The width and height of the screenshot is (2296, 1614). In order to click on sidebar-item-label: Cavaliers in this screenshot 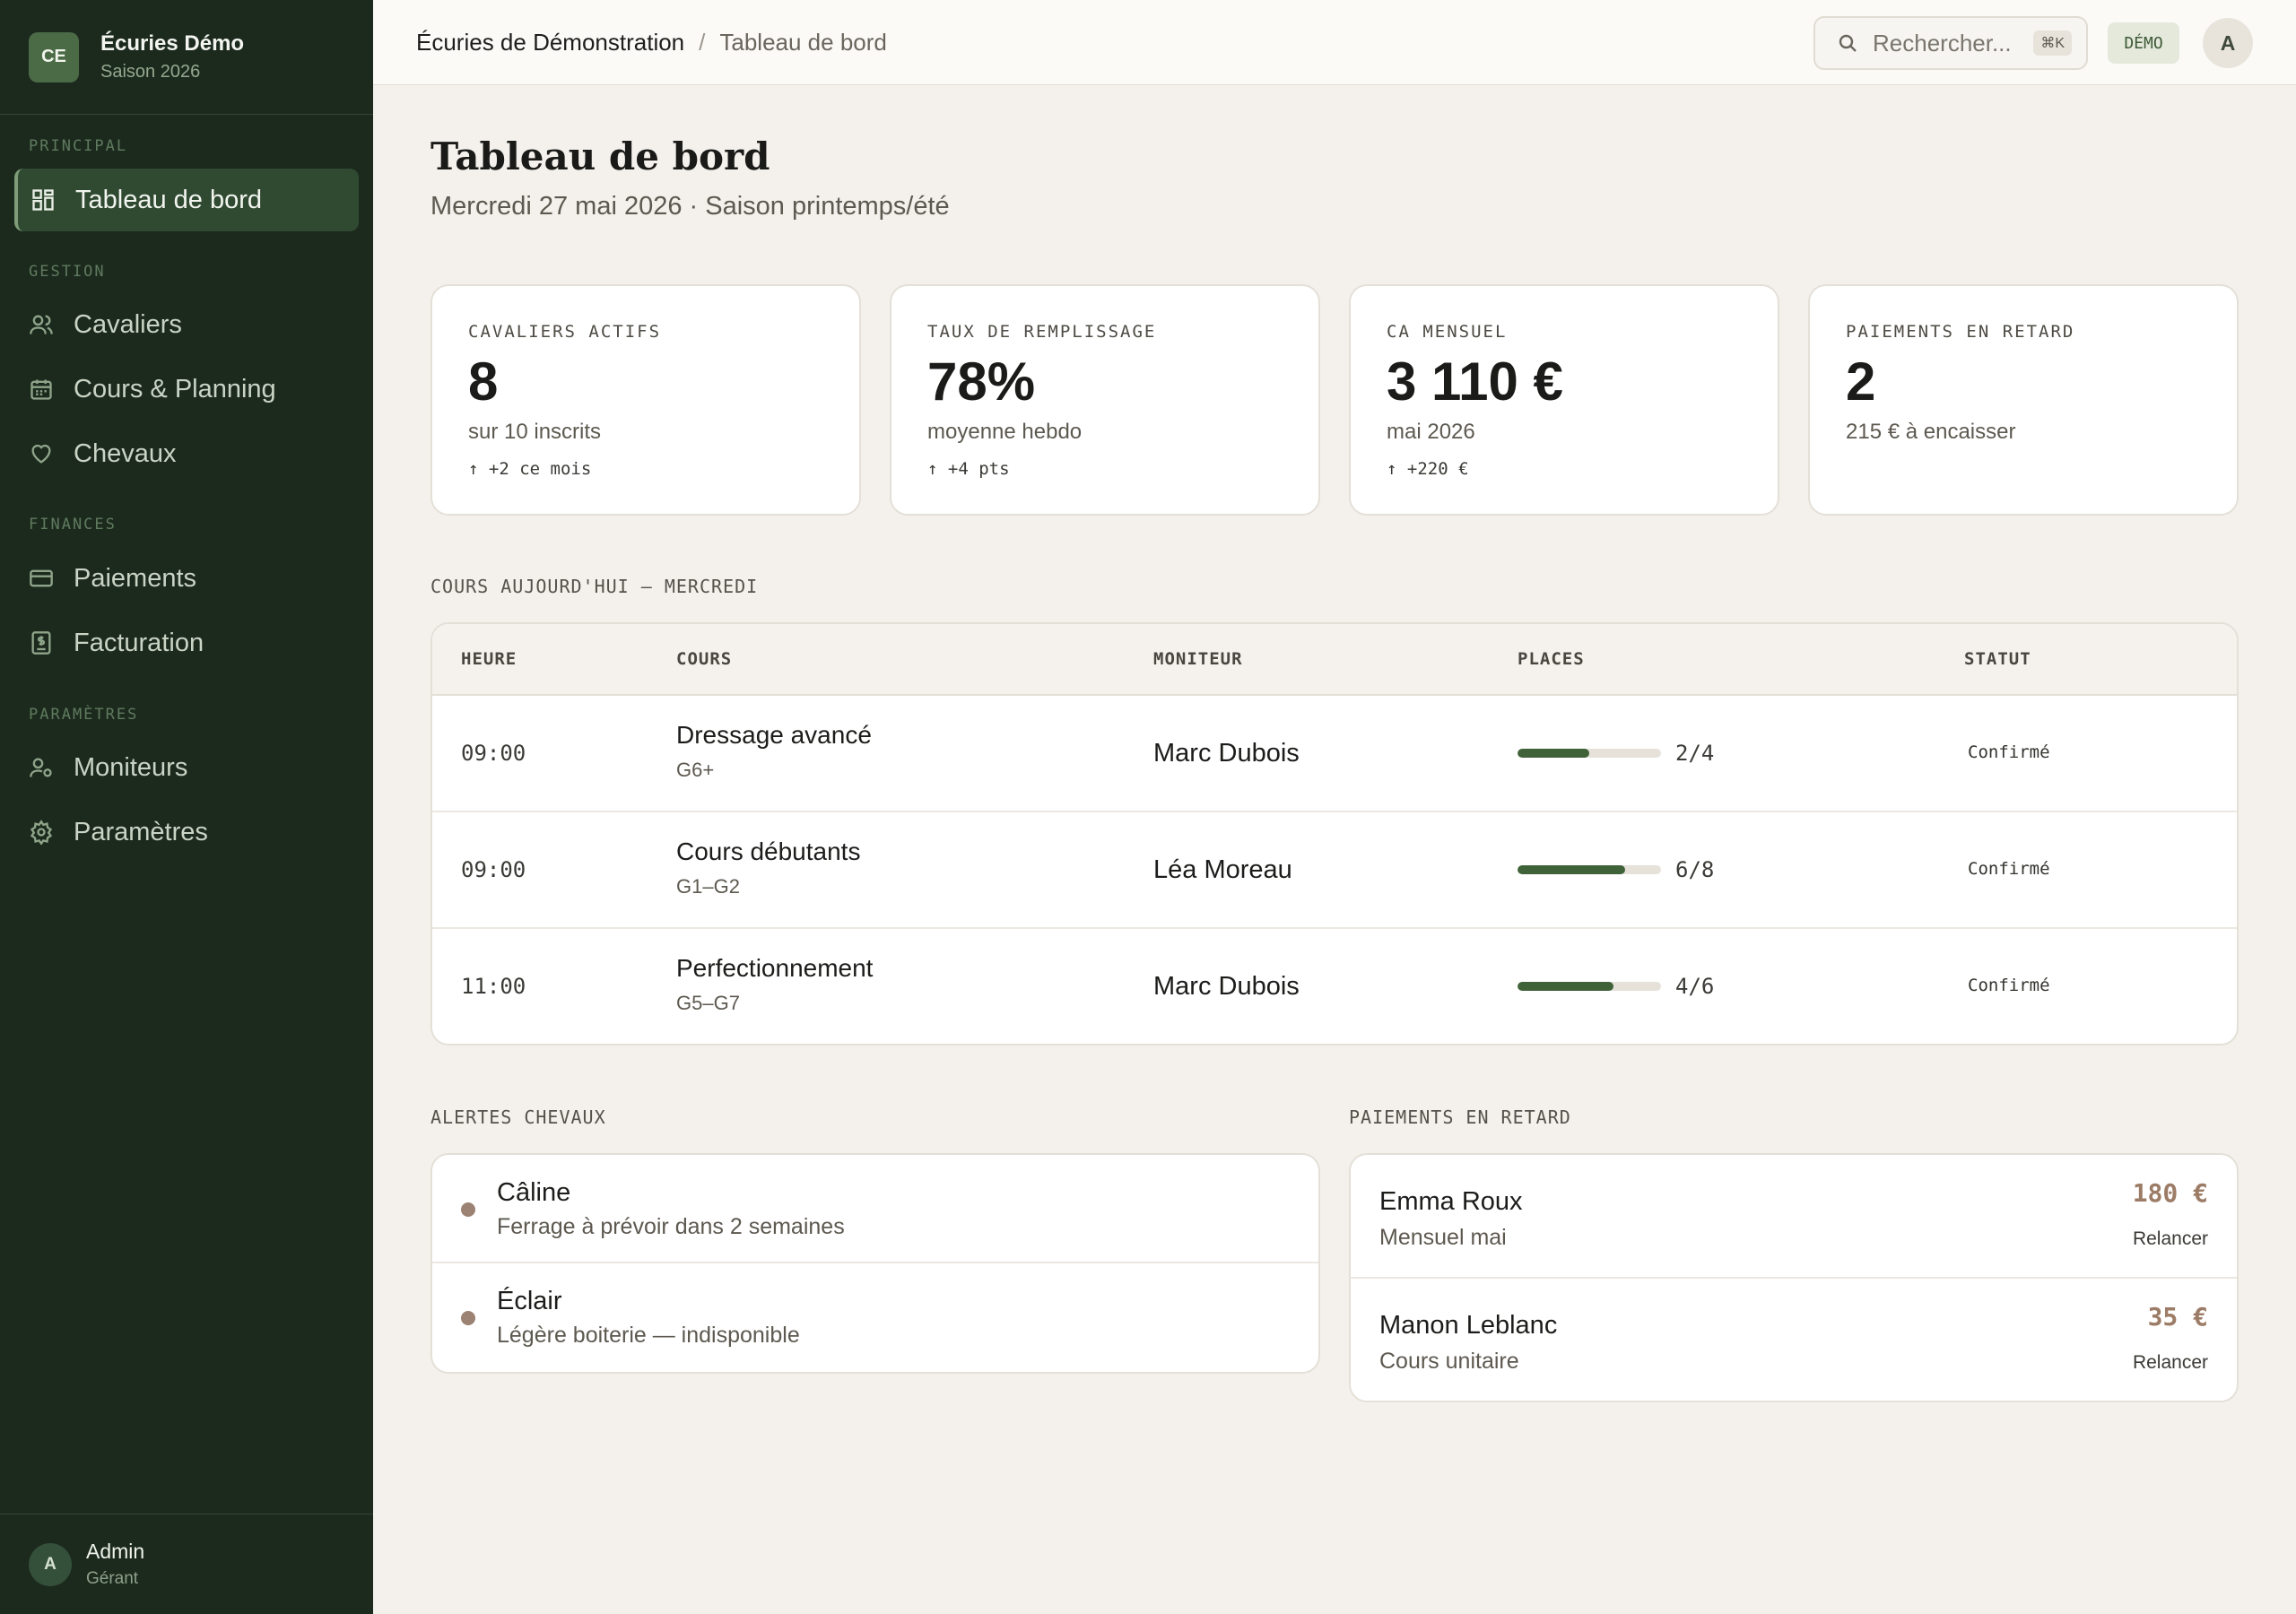, I will do `click(128, 324)`.